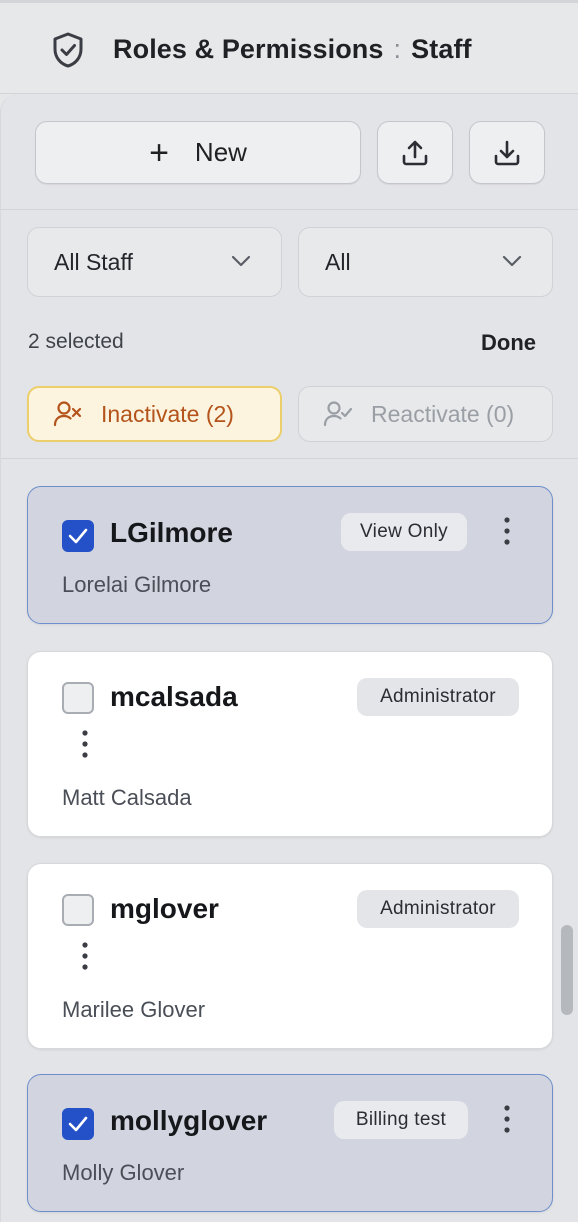 Image resolution: width=578 pixels, height=1222 pixels. Describe the element at coordinates (290, 1143) in the screenshot. I see `staff-card: mollyglover Billing test Molly Glover` at that location.